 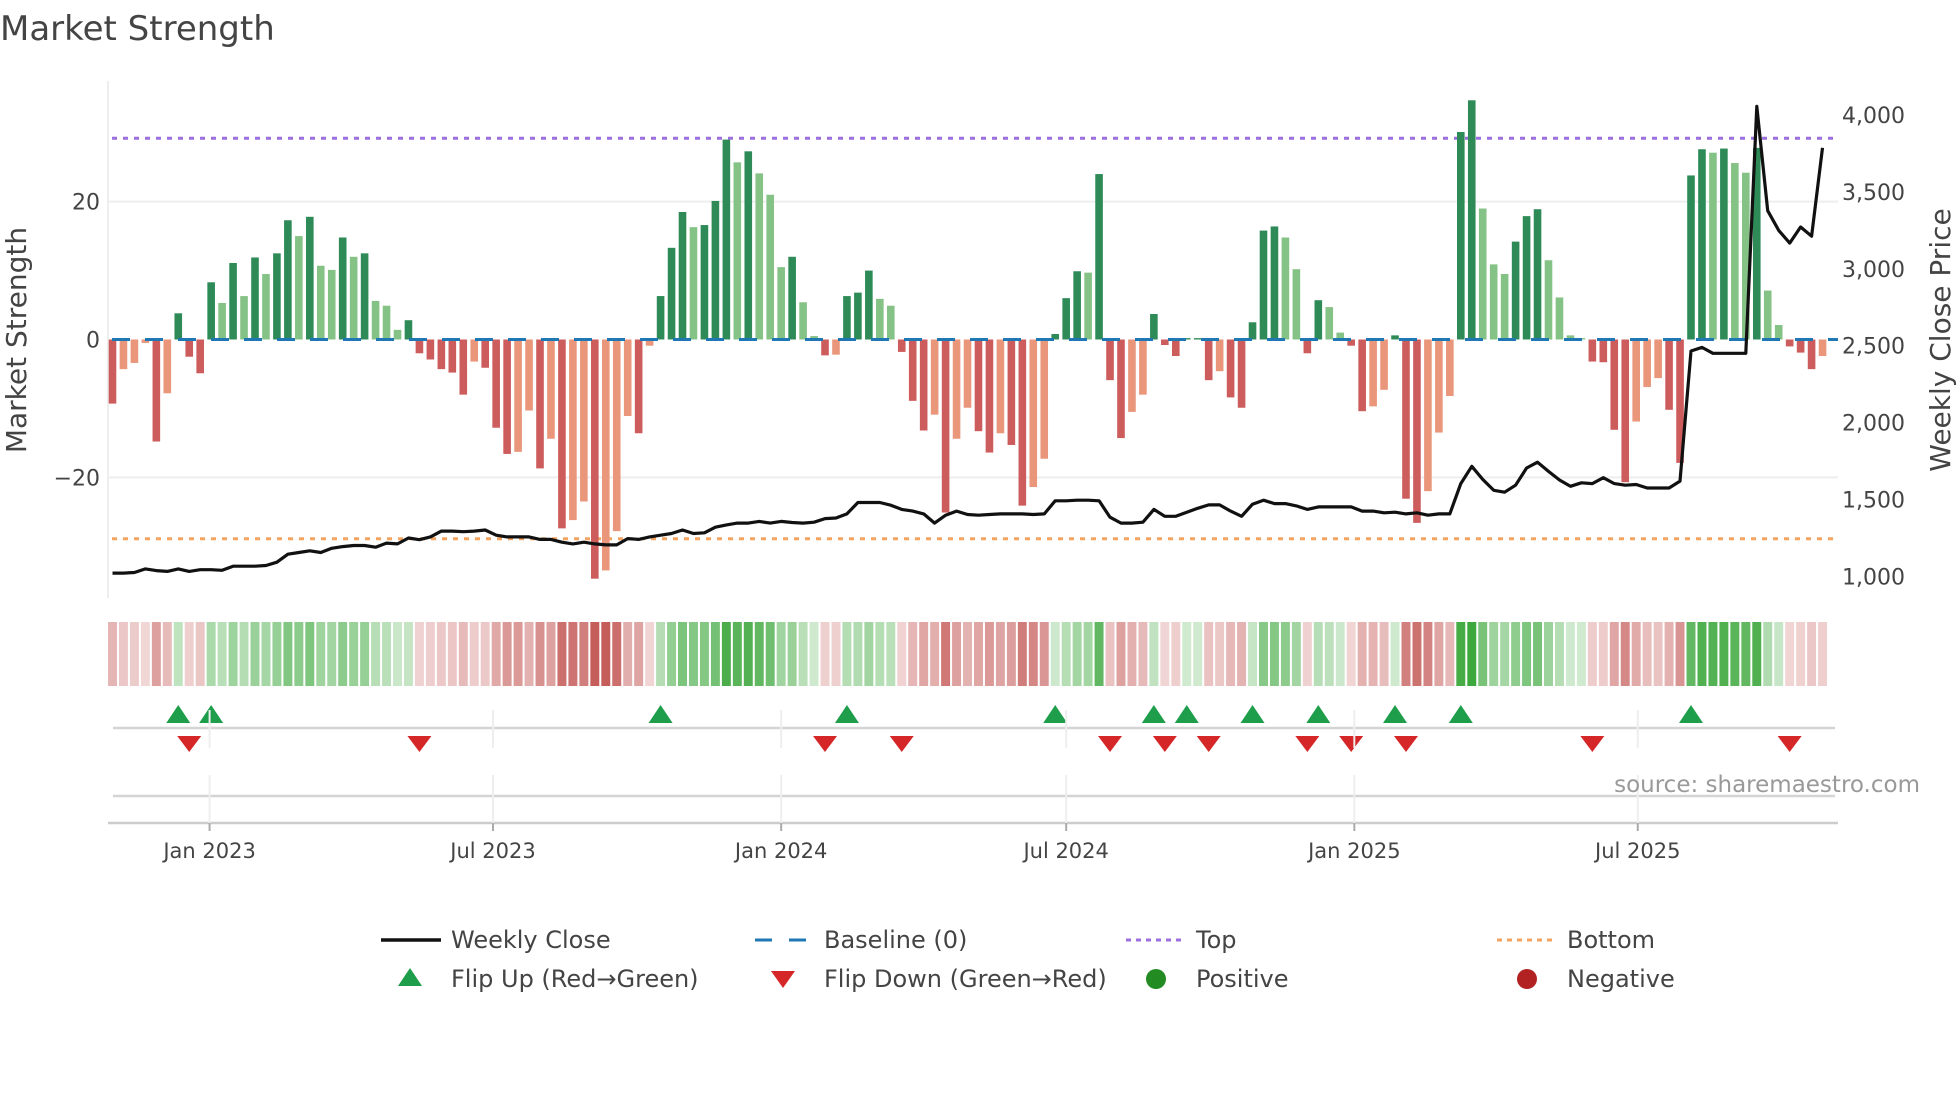 I want to click on strength-heatmap-strip, so click(x=968, y=654).